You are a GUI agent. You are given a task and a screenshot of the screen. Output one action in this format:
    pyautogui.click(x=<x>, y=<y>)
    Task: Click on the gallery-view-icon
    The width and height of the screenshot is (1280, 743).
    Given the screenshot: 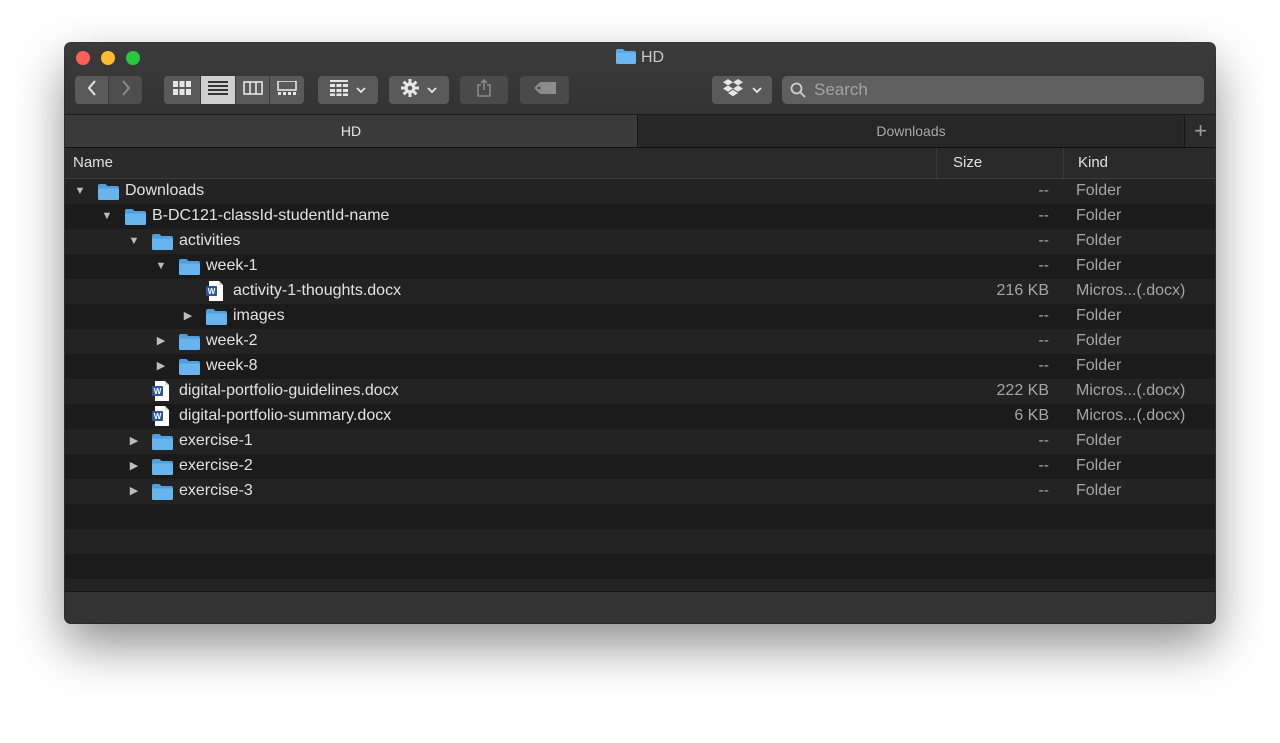 What is the action you would take?
    pyautogui.click(x=287, y=89)
    